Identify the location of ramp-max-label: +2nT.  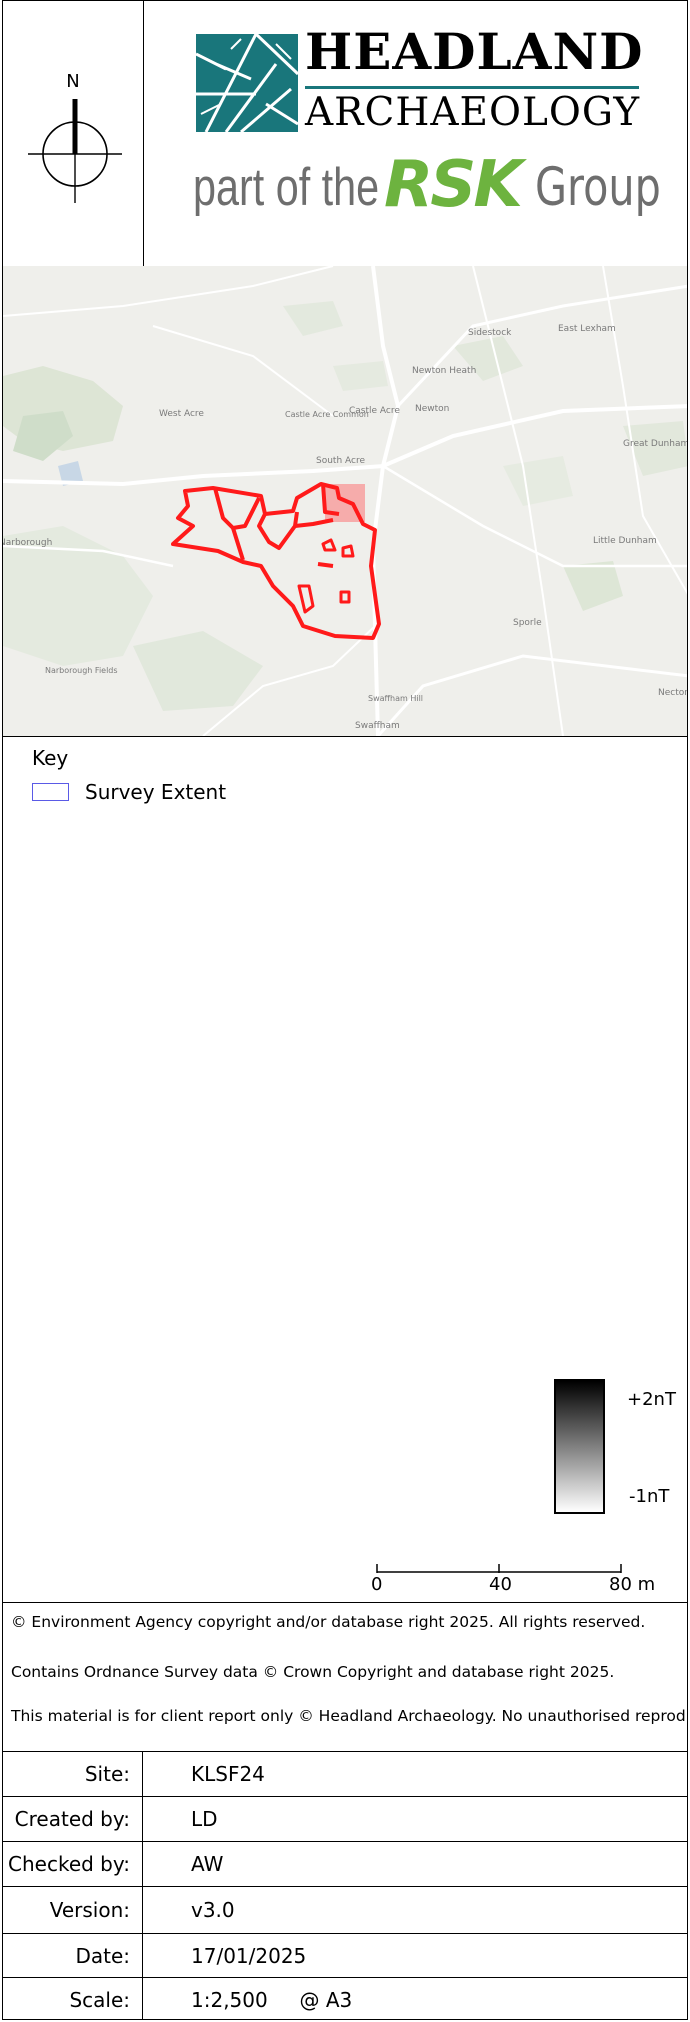
(651, 1399).